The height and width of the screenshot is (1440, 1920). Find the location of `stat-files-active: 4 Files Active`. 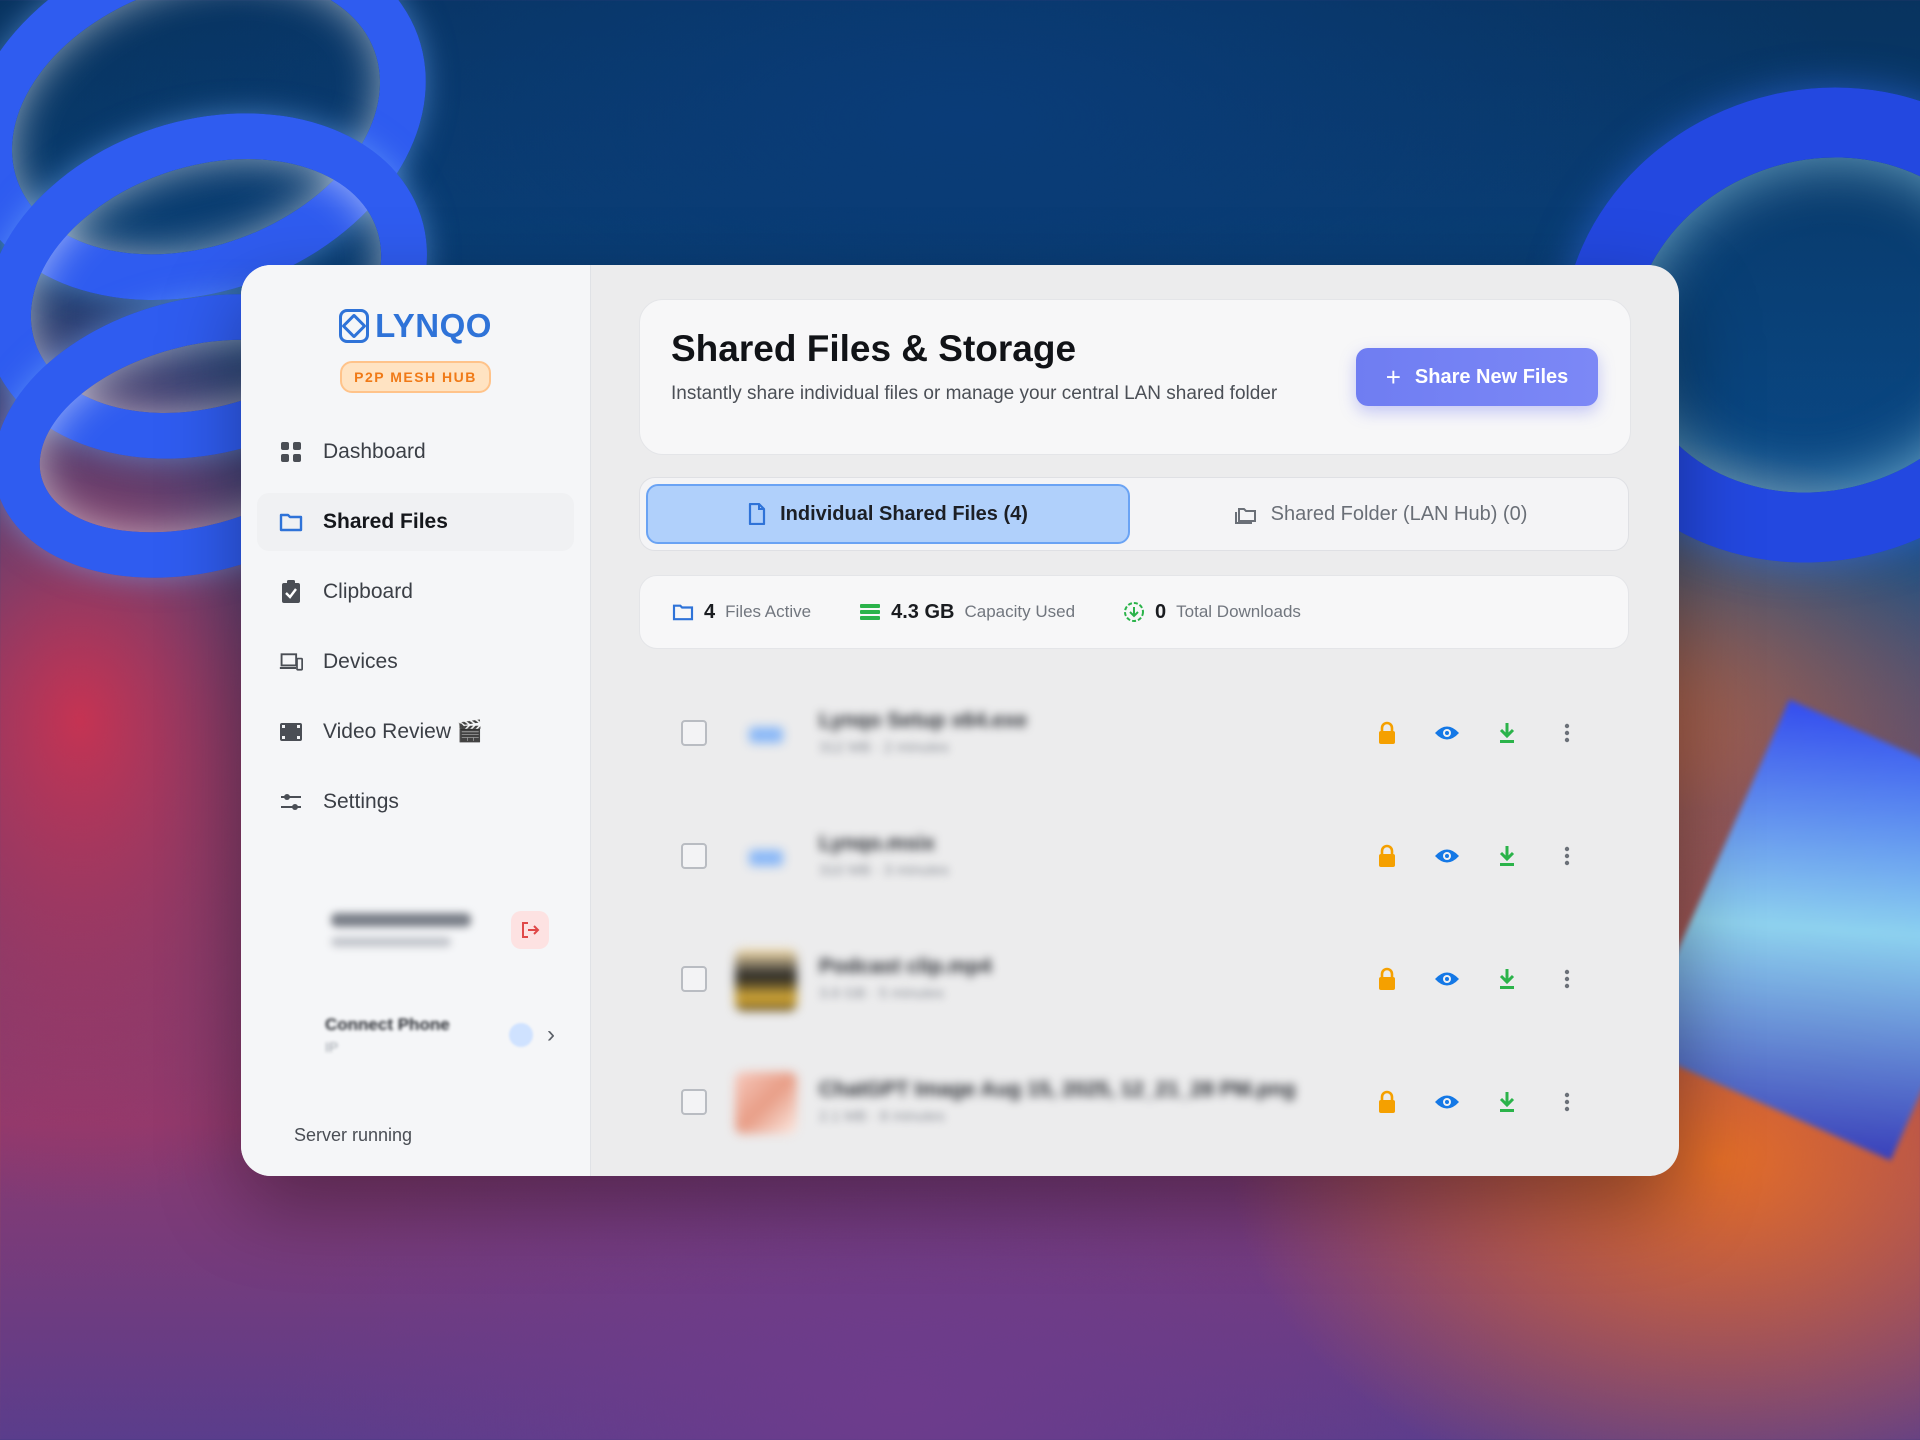

stat-files-active: 4 Files Active is located at coordinates (741, 612).